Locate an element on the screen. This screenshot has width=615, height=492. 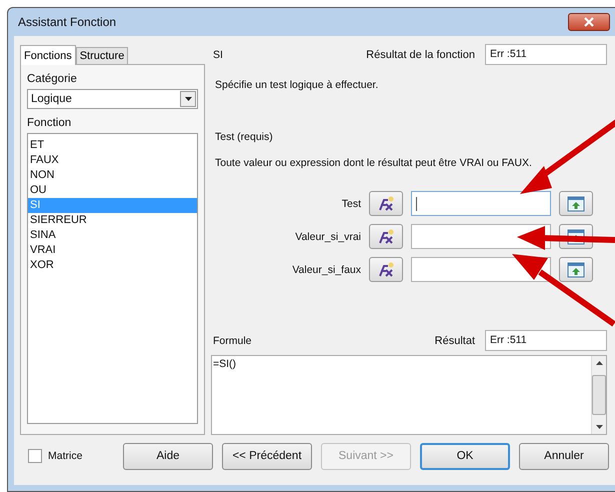
result-label: Résultat is located at coordinates (454, 340).